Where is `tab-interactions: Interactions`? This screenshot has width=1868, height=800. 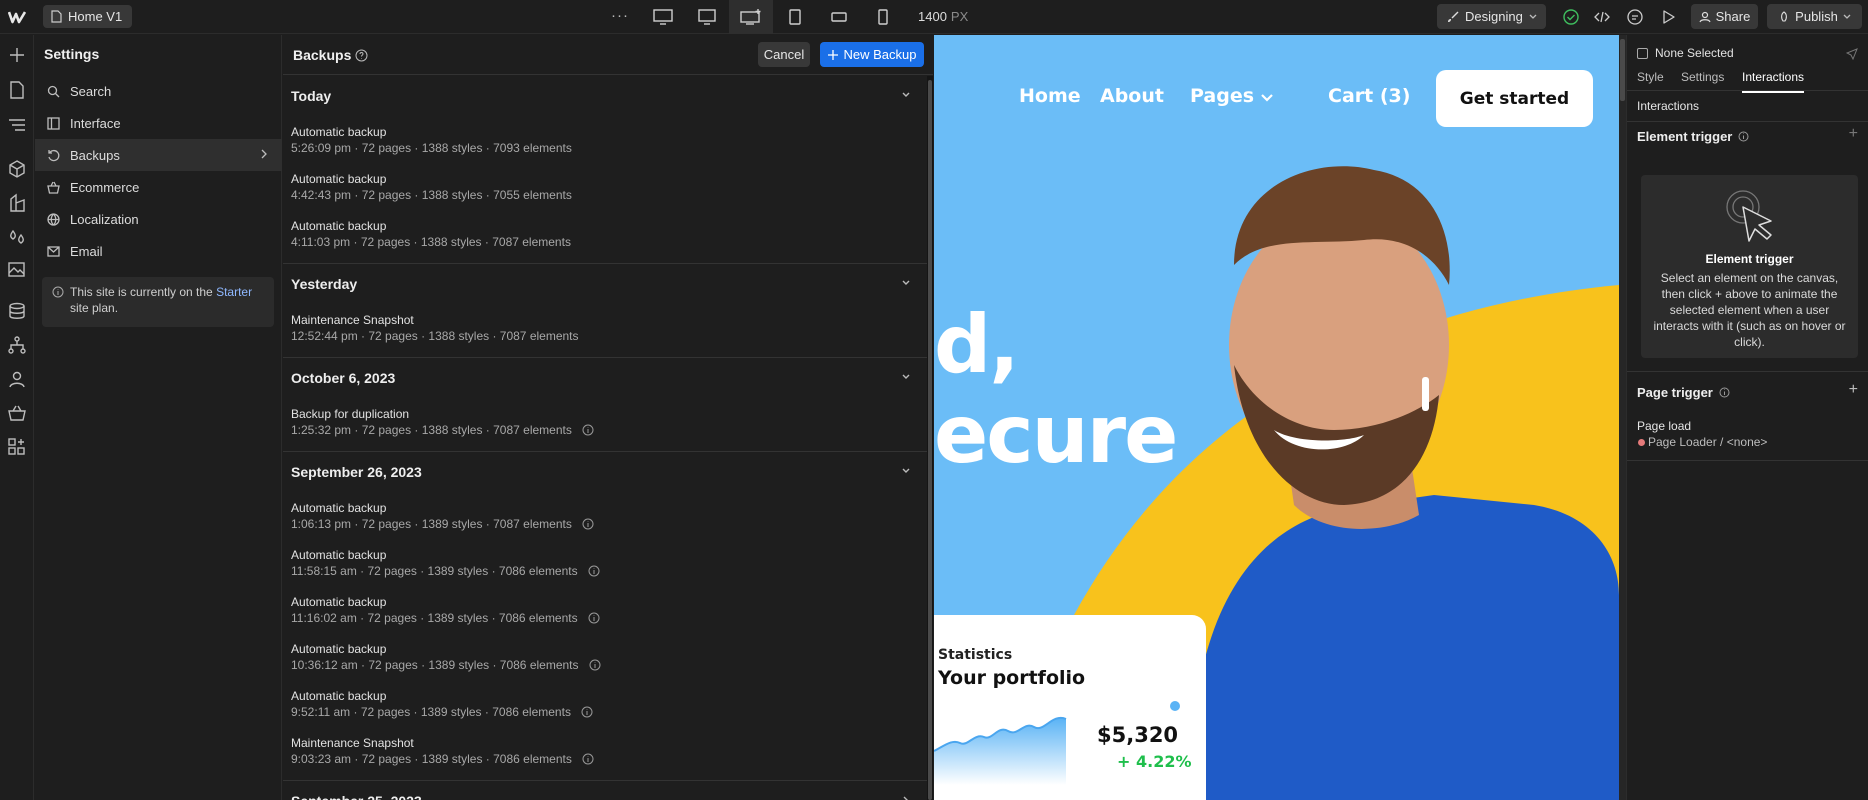
tab-interactions: Interactions is located at coordinates (1773, 81).